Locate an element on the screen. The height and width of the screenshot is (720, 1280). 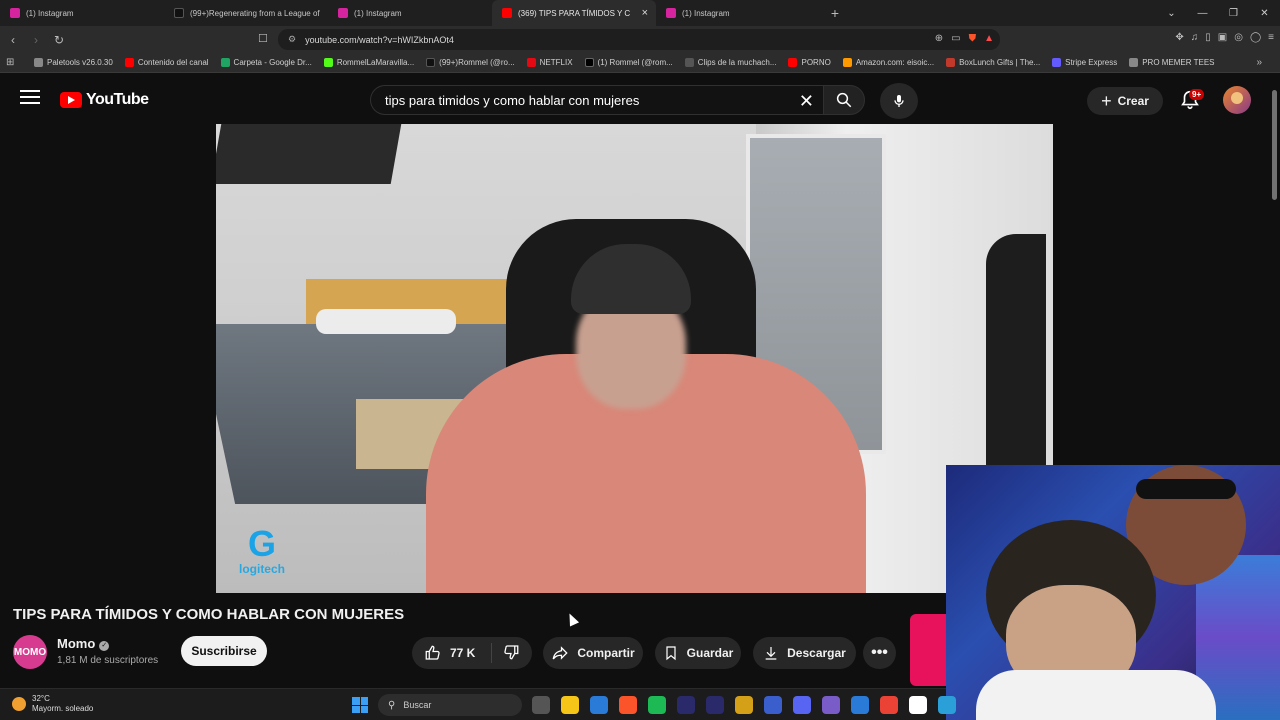
webcam-overlay is located at coordinates (1113, 592).